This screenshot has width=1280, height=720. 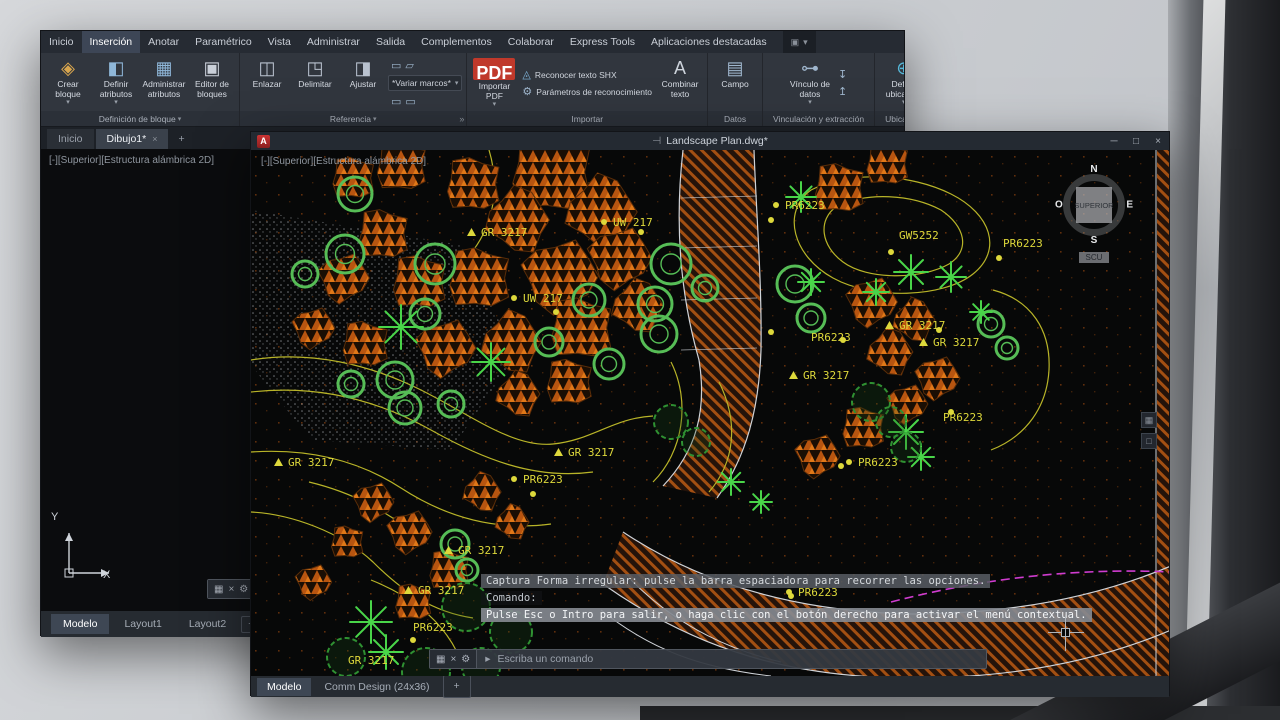 What do you see at coordinates (735, 118) in the screenshot?
I see `panel-label-datos: Datos` at bounding box center [735, 118].